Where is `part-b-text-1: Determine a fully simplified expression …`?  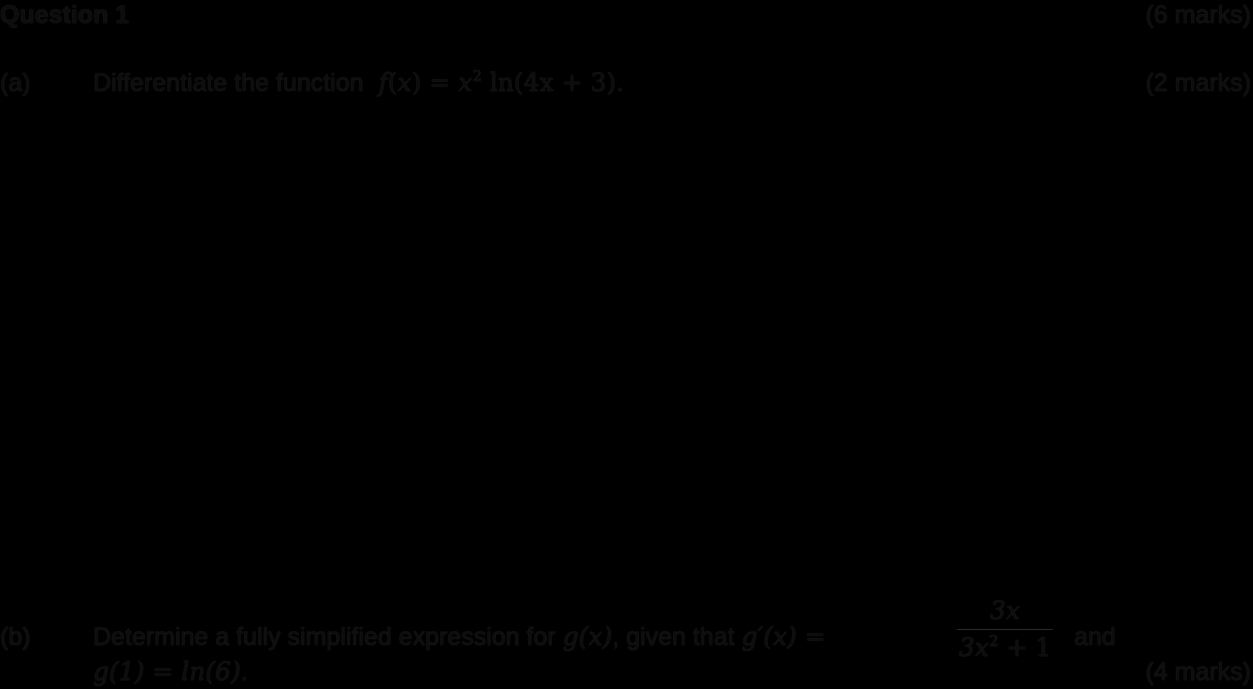 part-b-text-1: Determine a fully simplified expression … is located at coordinates (324, 637).